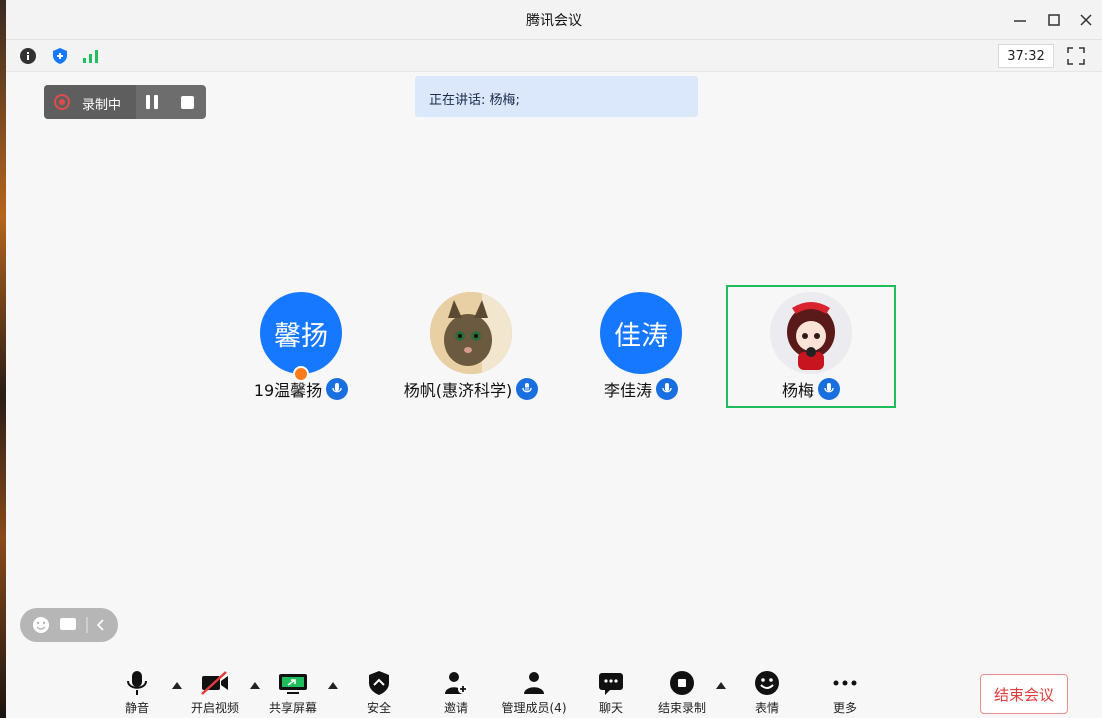  Describe the element at coordinates (682, 683) in the screenshot. I see `stop-record-icon` at that location.